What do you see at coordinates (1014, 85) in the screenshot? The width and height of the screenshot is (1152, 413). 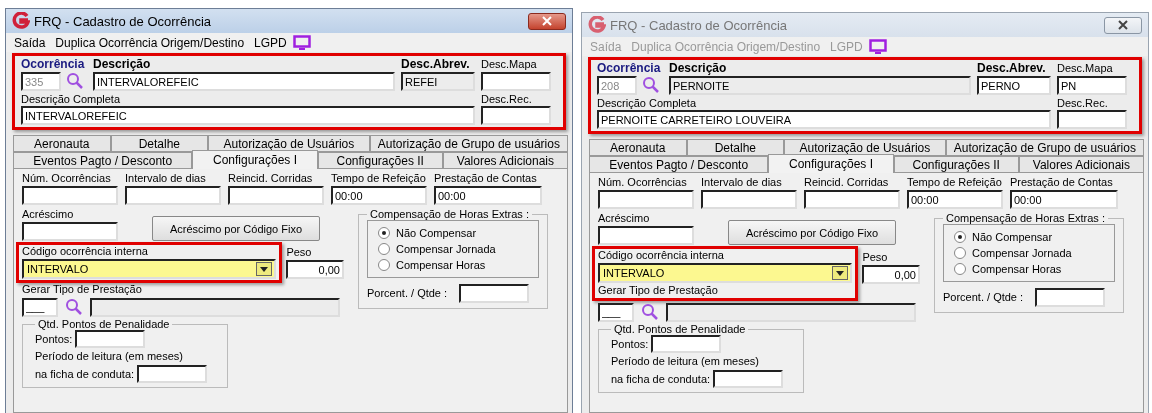 I see `input-field: PERNO` at bounding box center [1014, 85].